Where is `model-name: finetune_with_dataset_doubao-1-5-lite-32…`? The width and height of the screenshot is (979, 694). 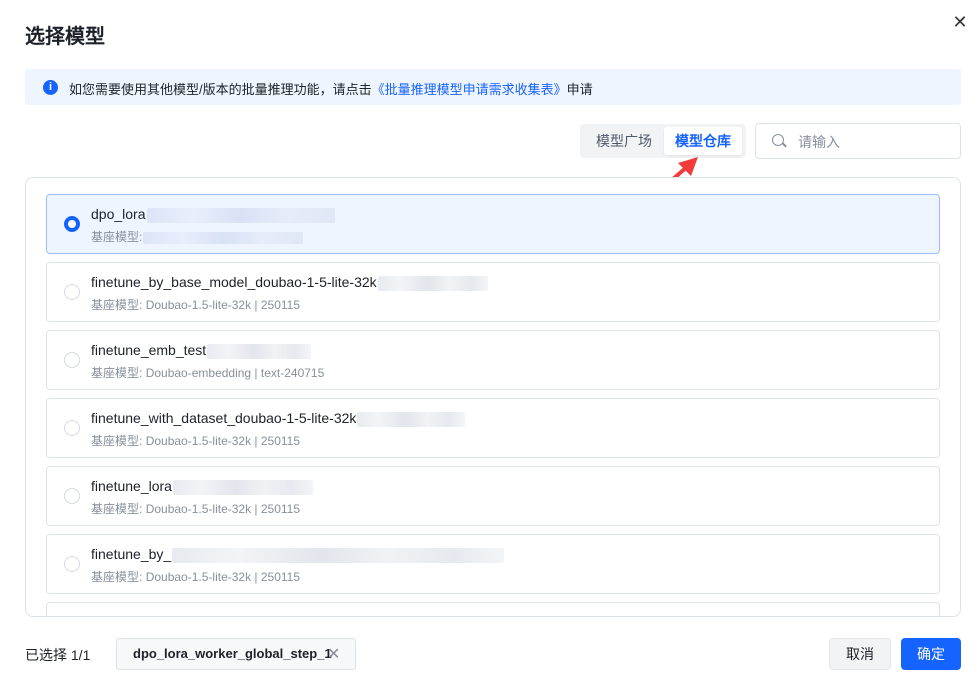
model-name: finetune_with_dataset_doubao-1-5-lite-32… is located at coordinates (278, 418).